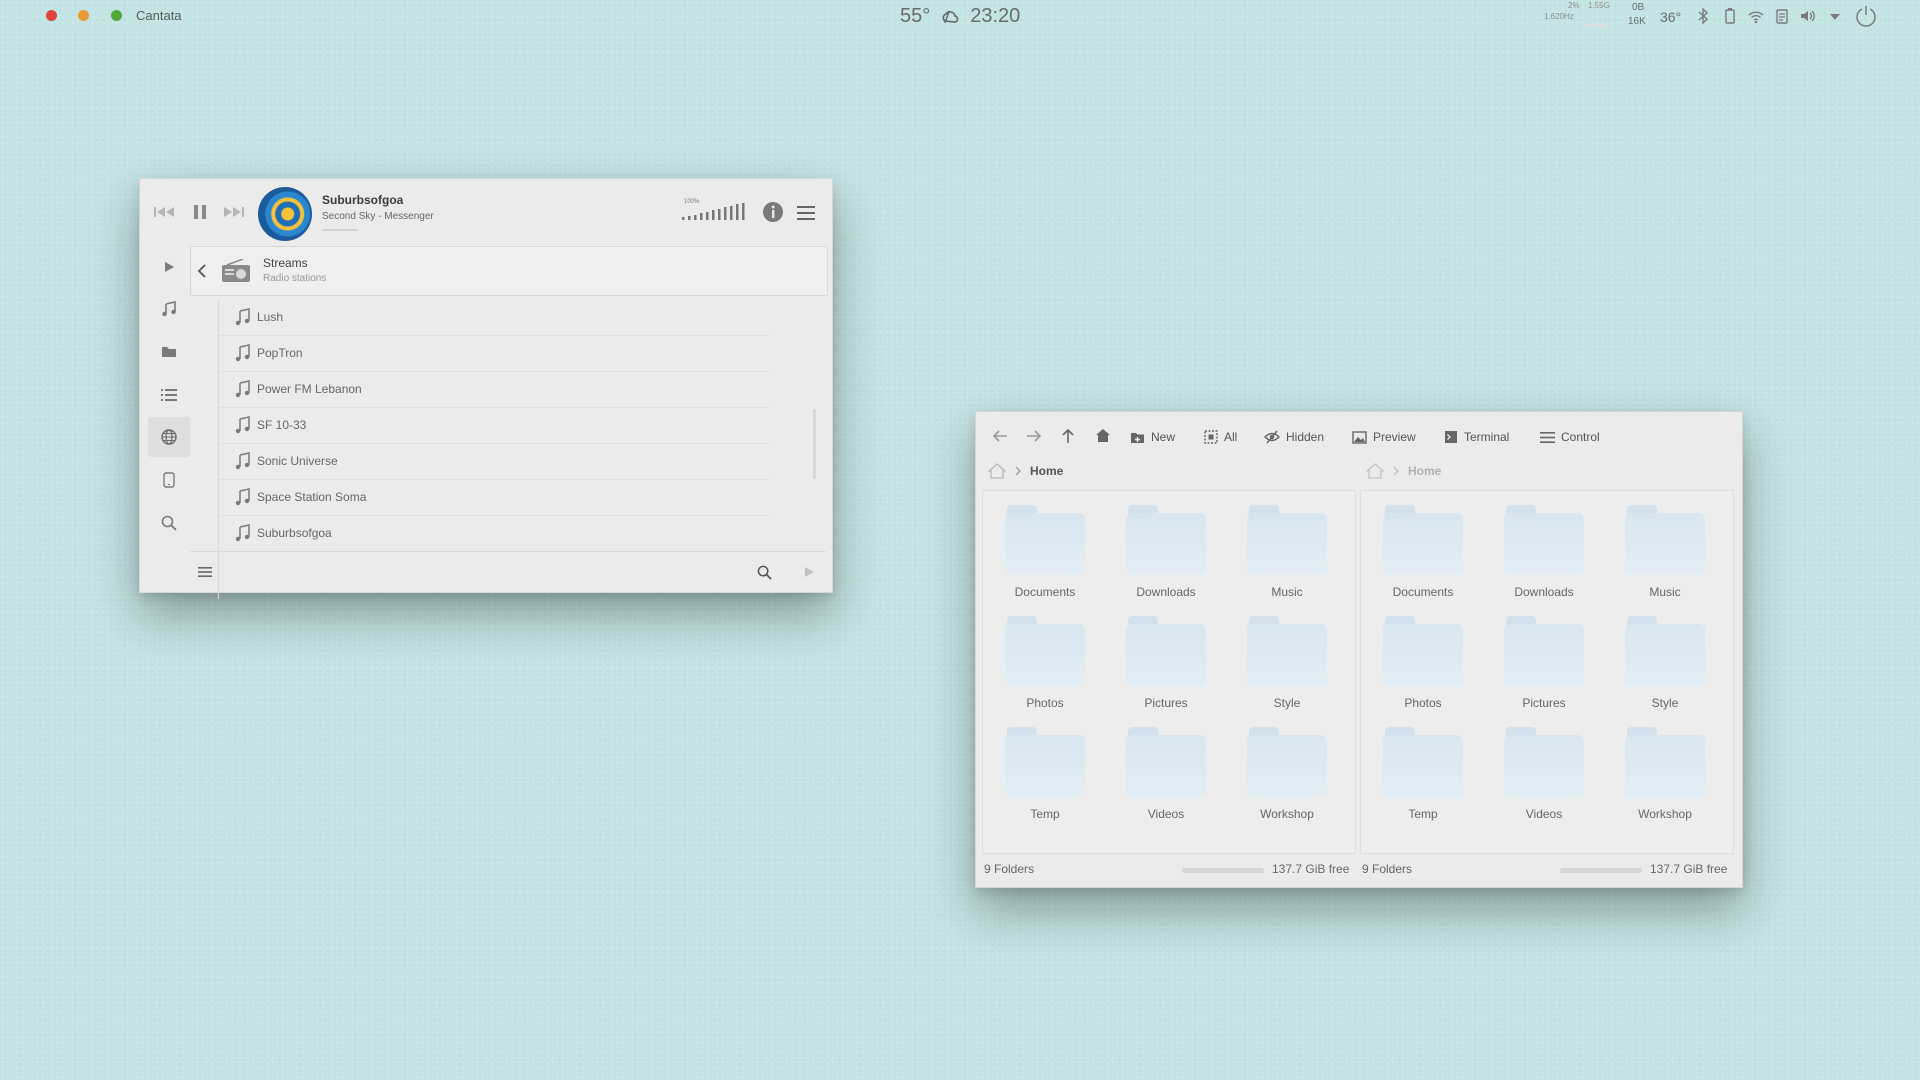 The height and width of the screenshot is (1080, 1920). What do you see at coordinates (285, 214) in the screenshot?
I see `album-cover` at bounding box center [285, 214].